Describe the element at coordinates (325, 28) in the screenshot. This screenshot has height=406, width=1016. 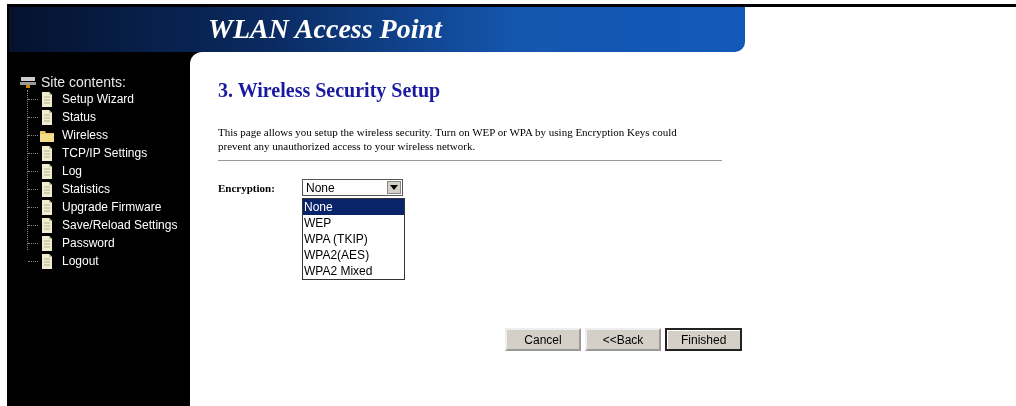
I see `site-title: WLAN Access Point` at that location.